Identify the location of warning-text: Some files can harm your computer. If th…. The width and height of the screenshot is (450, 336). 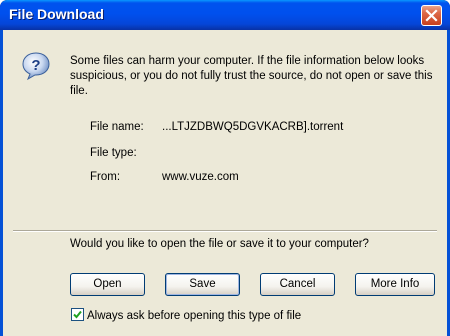
(251, 76).